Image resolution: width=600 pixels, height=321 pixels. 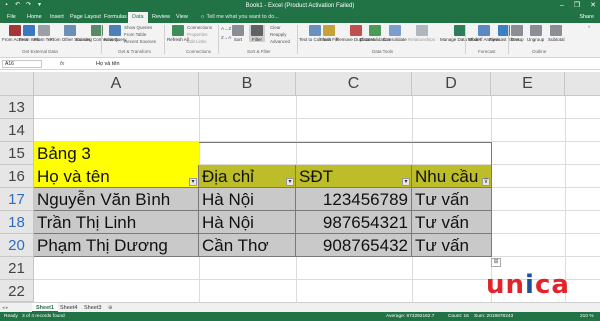 I want to click on formula-input: Họ và tên, so click(x=108, y=64).